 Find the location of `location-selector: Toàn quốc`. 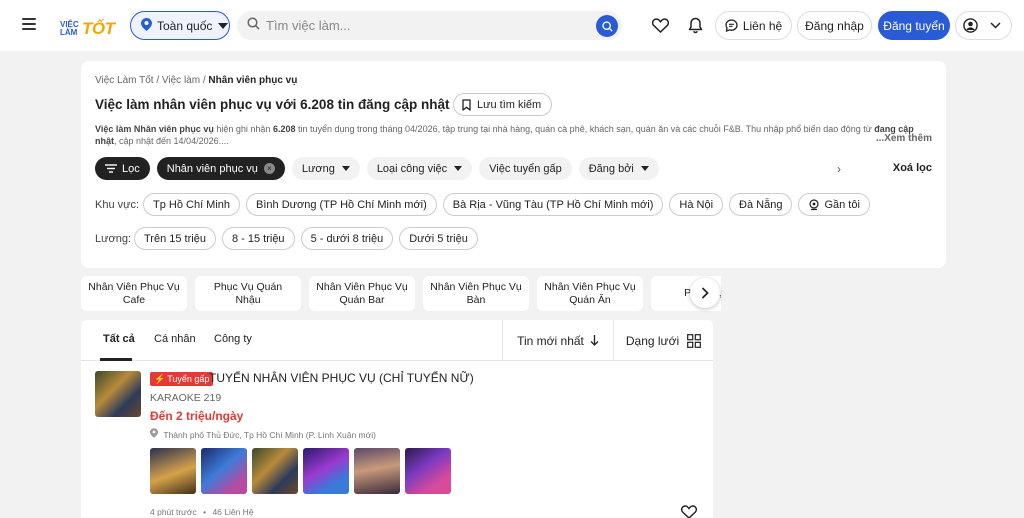

location-selector: Toàn quốc is located at coordinates (180, 25).